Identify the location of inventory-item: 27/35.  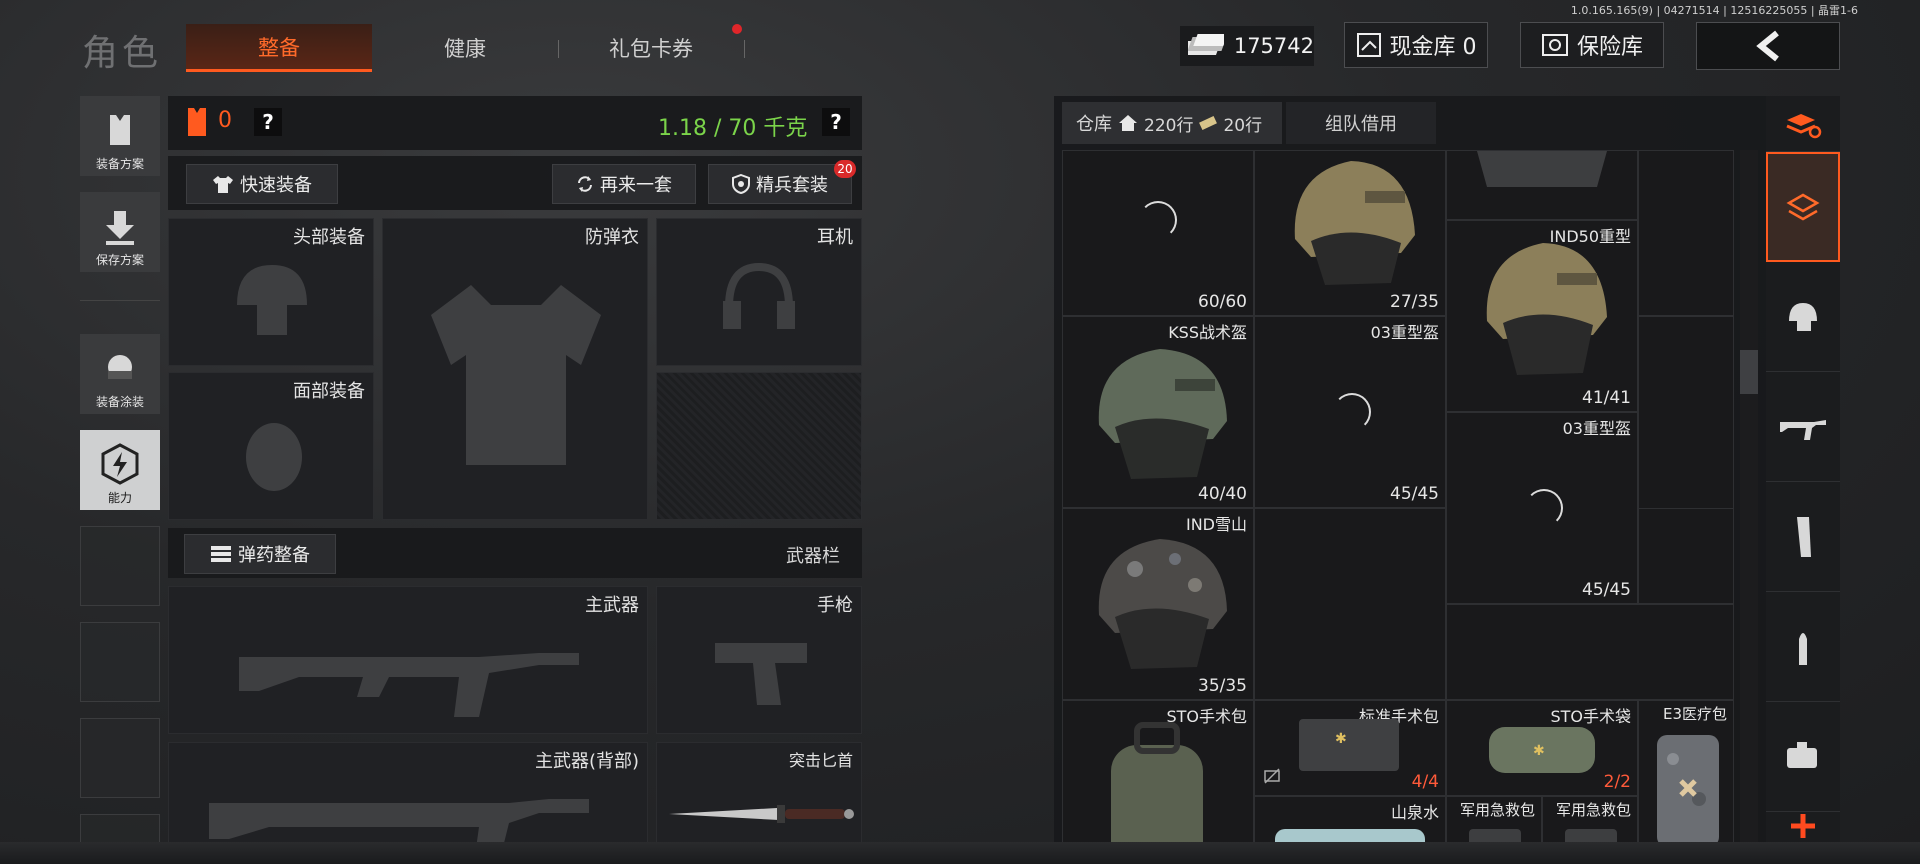
(1350, 233).